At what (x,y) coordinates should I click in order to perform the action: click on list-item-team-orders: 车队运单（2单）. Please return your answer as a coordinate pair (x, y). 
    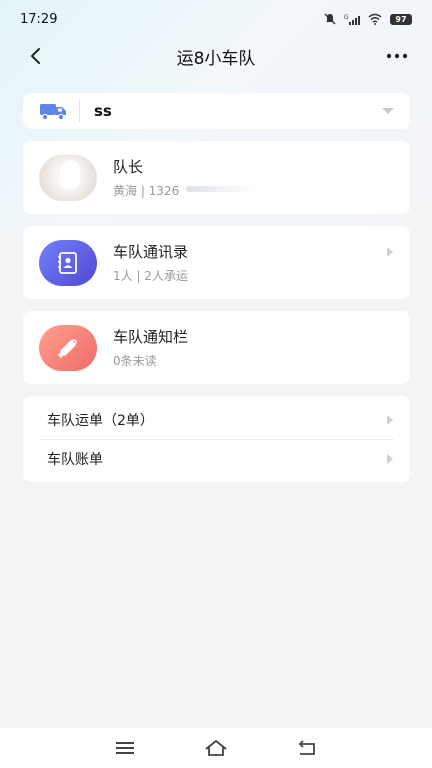
    Looking at the image, I should click on (216, 420).